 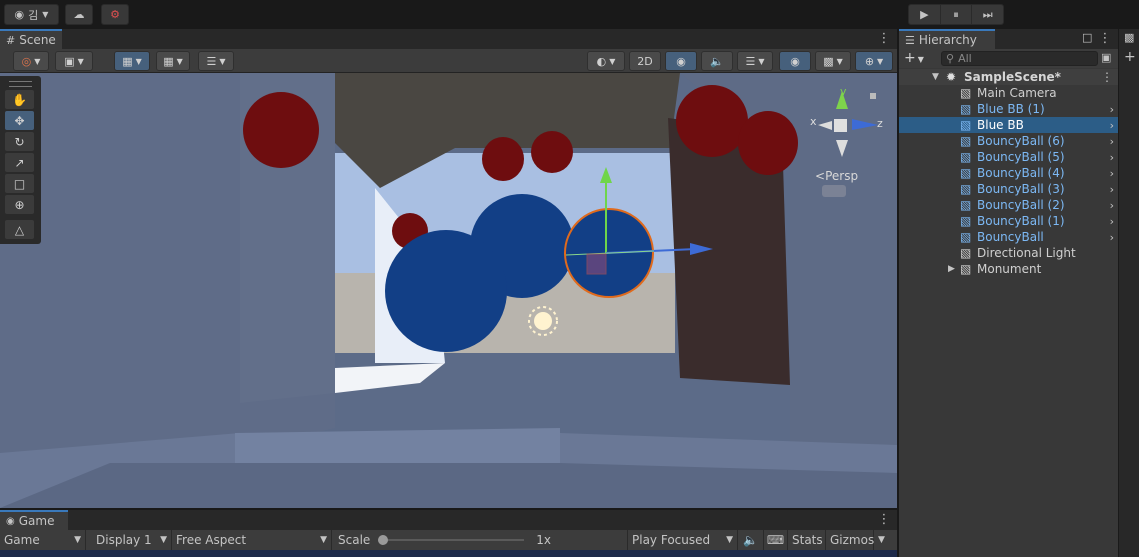 I want to click on lighting-toggle: ◉, so click(x=681, y=61).